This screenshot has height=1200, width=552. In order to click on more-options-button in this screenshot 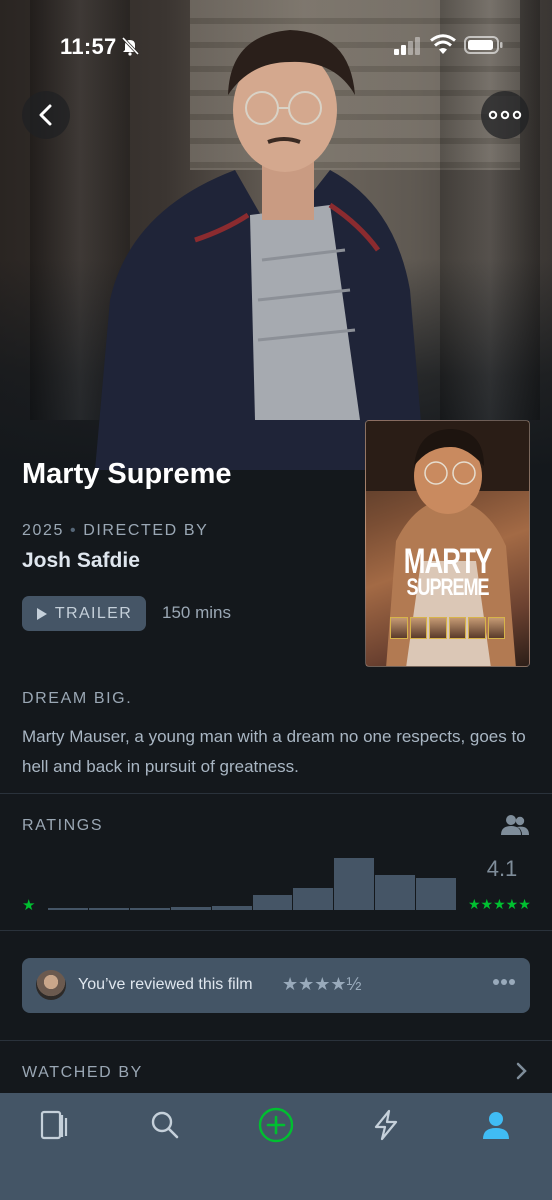, I will do `click(505, 115)`.